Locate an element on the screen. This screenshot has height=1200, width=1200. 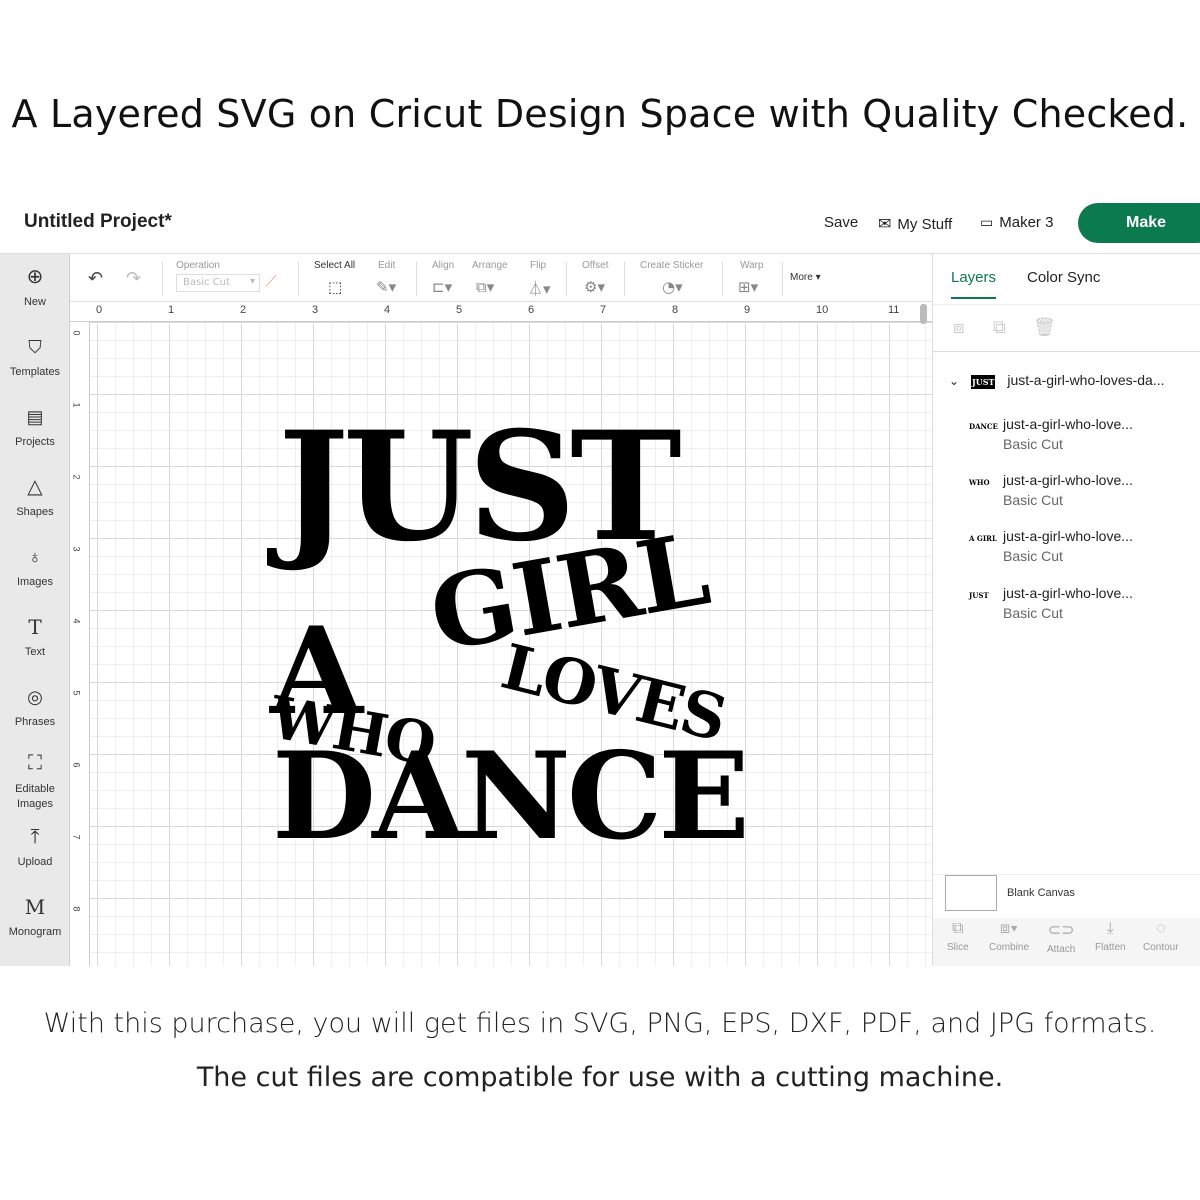
projects-button: ▤ Projects is located at coordinates (35, 426).